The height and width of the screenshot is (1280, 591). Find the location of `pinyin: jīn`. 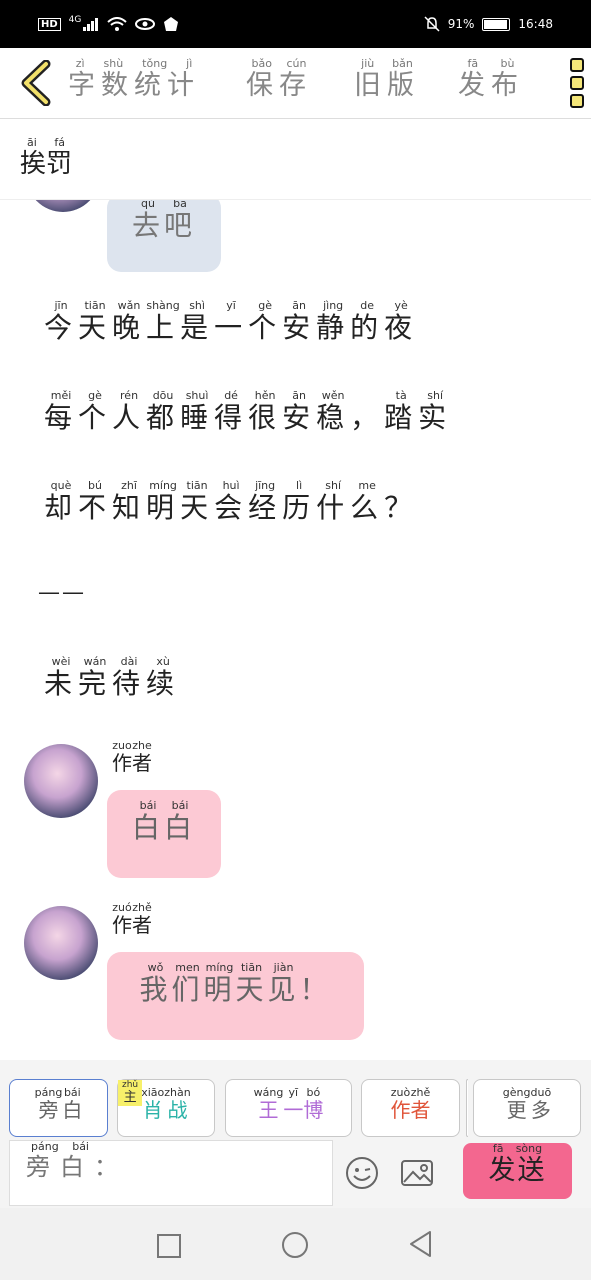

pinyin: jīn is located at coordinates (61, 305).